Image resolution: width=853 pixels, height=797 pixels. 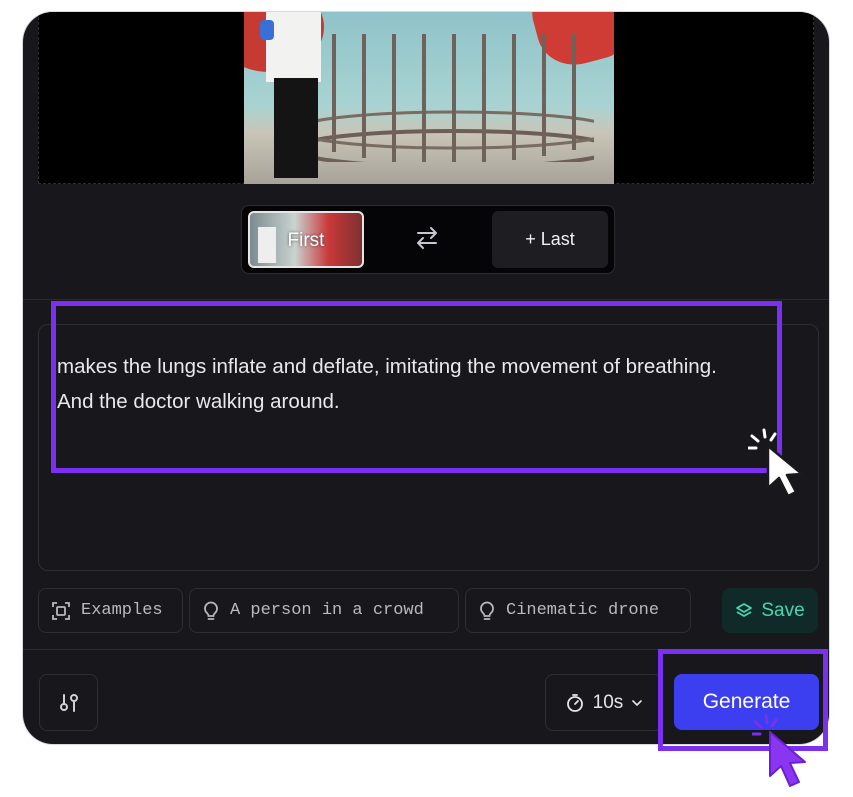 I want to click on doctor-figure, so click(x=293, y=47).